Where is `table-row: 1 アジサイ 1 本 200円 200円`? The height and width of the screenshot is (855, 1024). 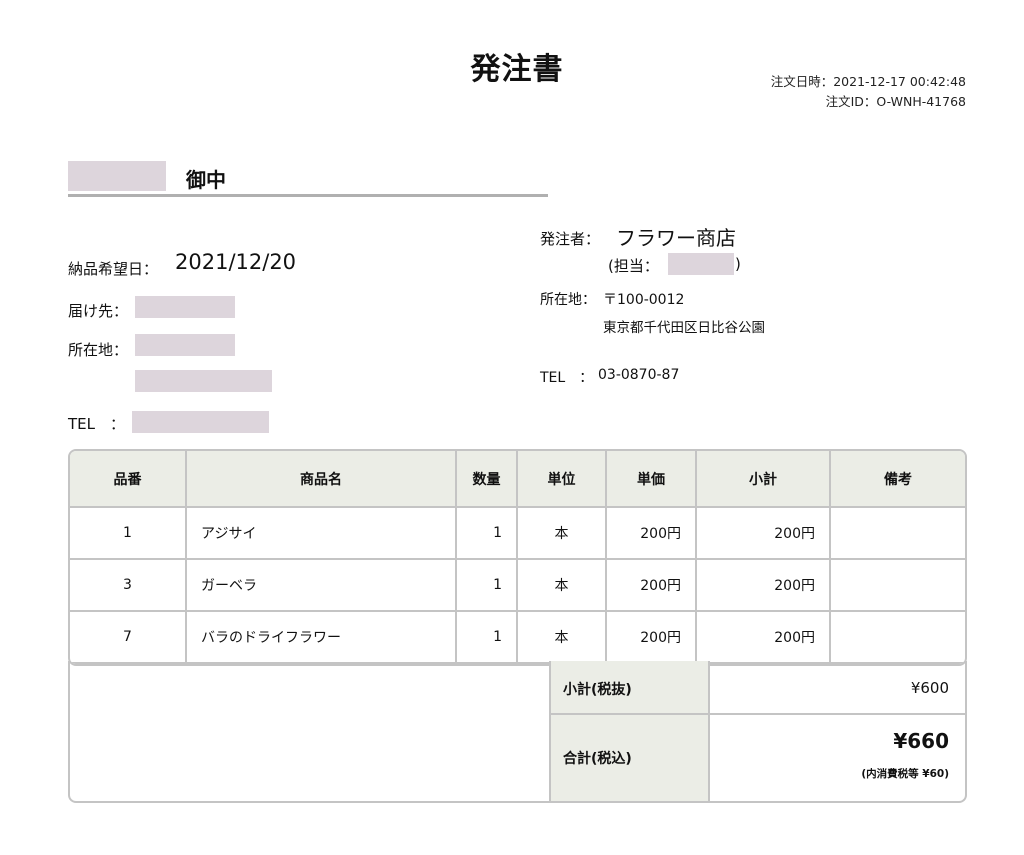
table-row: 1 アジサイ 1 本 200円 200円 is located at coordinates (517, 534).